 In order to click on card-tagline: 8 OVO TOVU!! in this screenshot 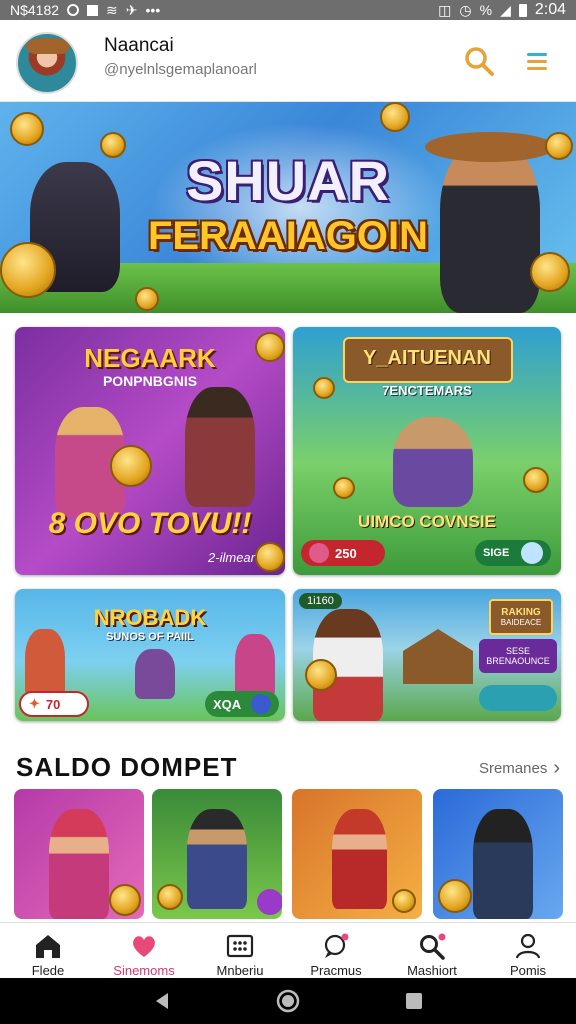, I will do `click(150, 523)`.